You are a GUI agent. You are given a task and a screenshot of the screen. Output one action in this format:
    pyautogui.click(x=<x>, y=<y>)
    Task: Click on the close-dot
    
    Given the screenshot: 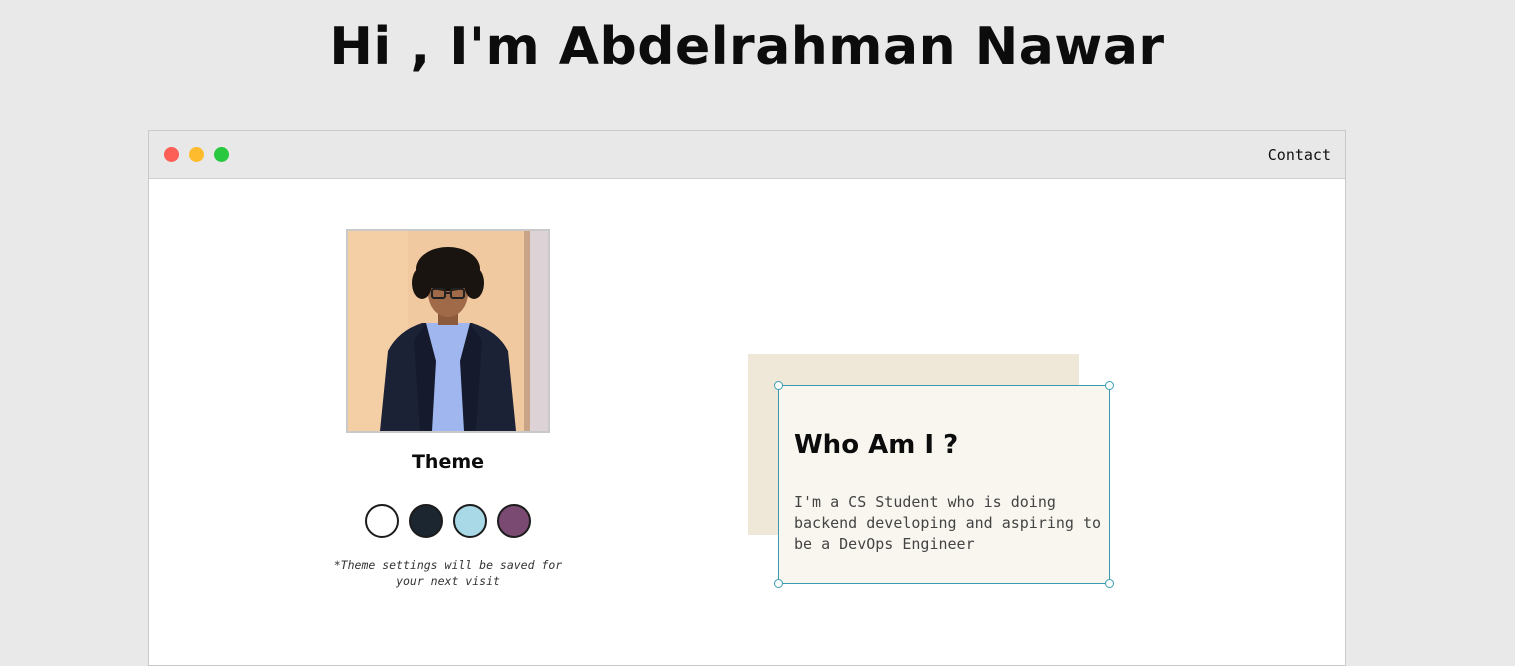 What is the action you would take?
    pyautogui.click(x=171, y=154)
    